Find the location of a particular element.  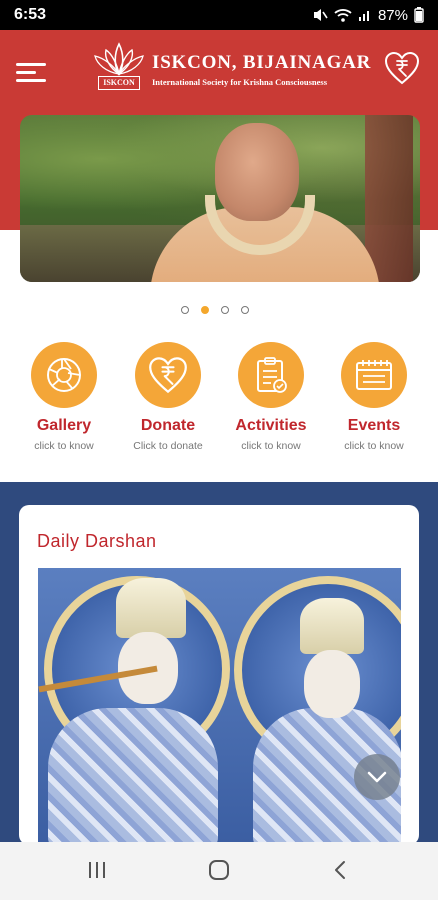

donate-icon-circle is located at coordinates (168, 375).